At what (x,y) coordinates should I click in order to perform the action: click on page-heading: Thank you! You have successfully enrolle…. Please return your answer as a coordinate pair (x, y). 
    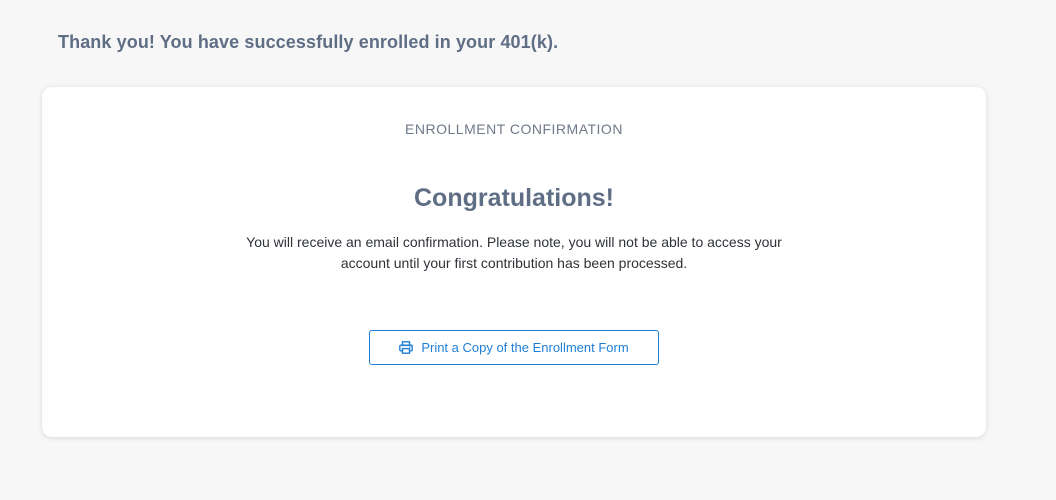
    Looking at the image, I should click on (308, 42).